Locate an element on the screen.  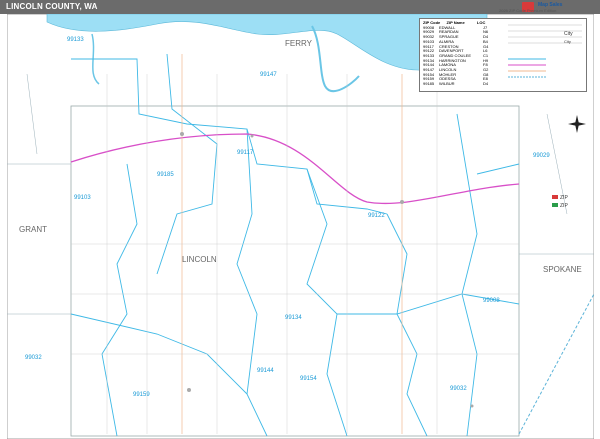
zip-label: 99134 is located at coordinates (293, 318).